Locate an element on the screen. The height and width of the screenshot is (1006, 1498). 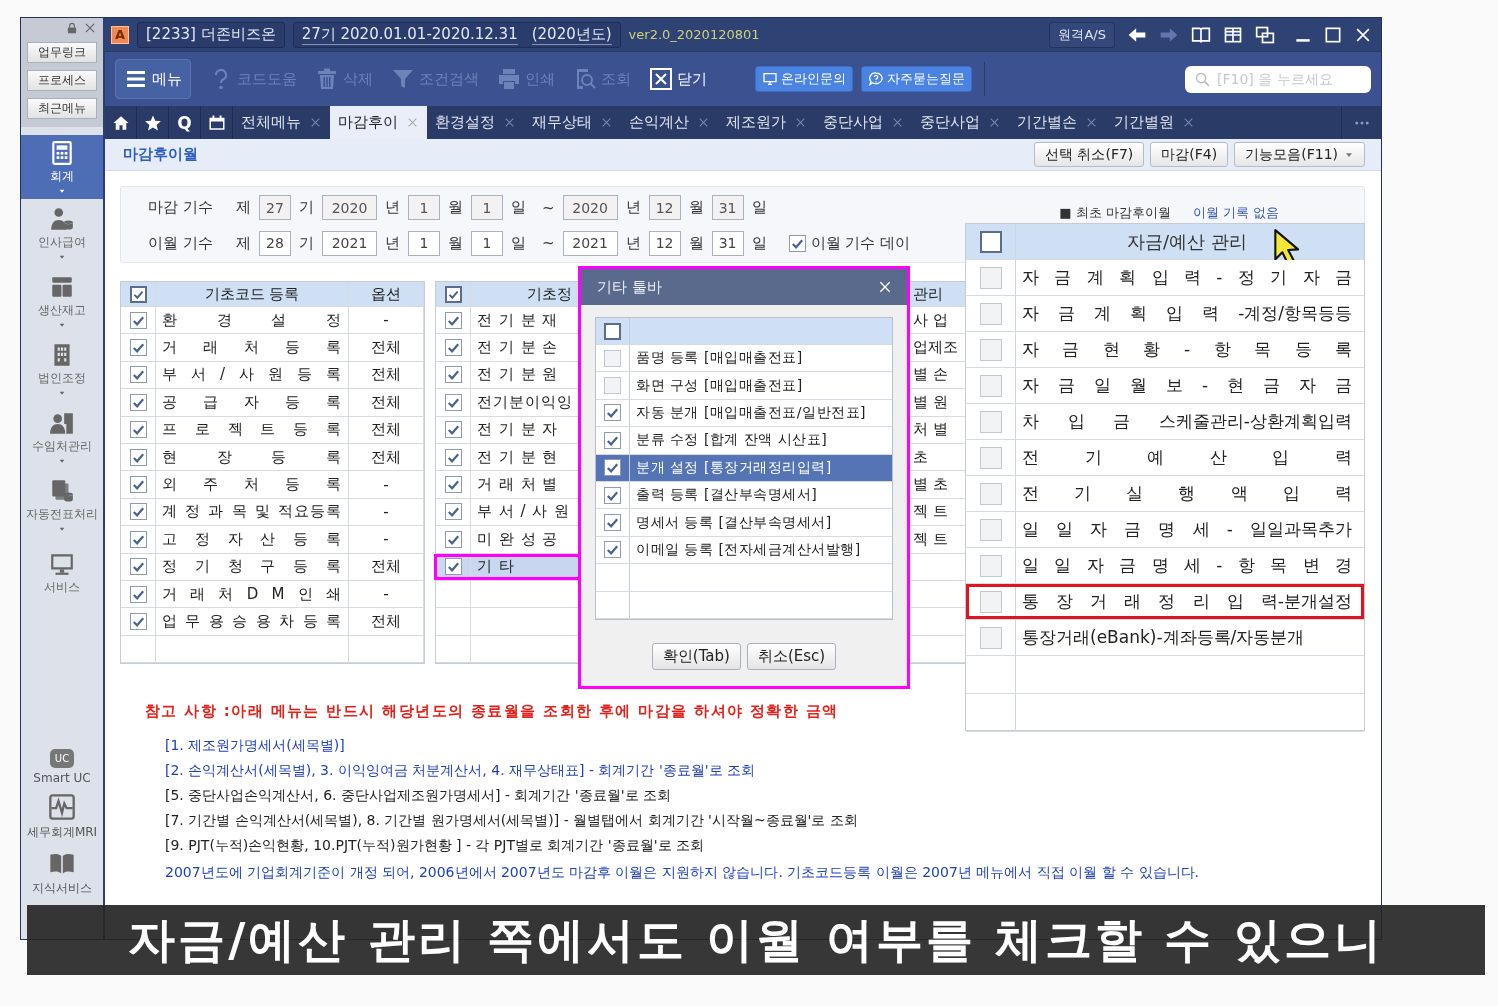
tab: 재무상태 is located at coordinates (562, 122).